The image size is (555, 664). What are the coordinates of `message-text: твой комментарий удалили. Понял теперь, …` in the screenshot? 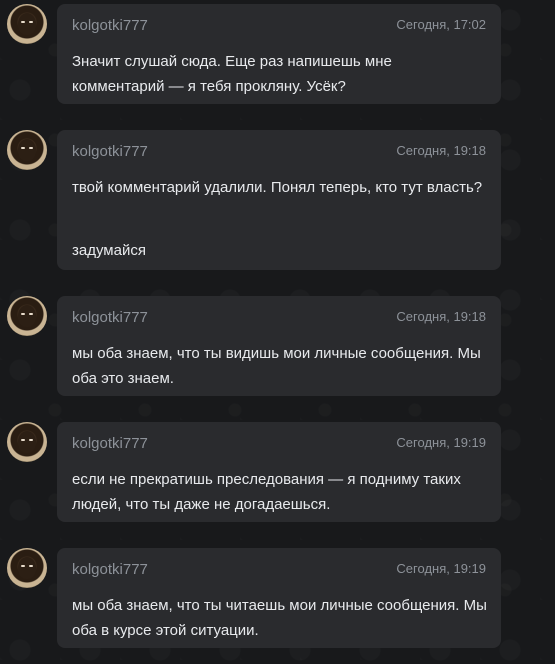 It's located at (277, 187).